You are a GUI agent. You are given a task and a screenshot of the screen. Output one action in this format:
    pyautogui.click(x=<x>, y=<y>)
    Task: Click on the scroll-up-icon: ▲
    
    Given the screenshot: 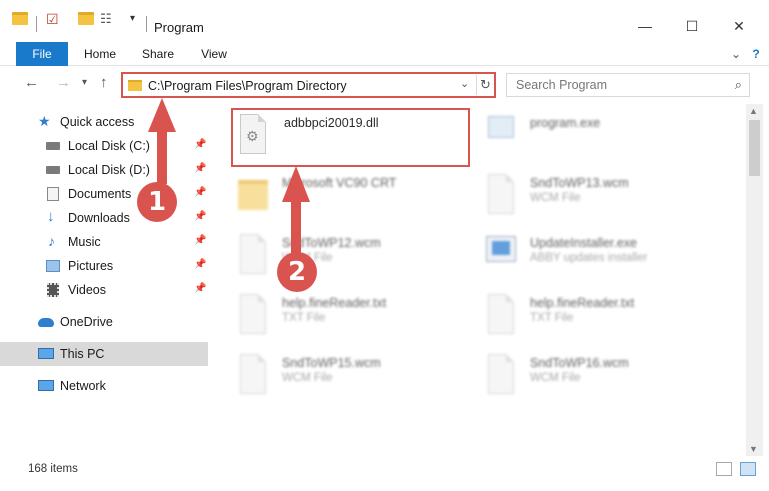 What is the action you would take?
    pyautogui.click(x=753, y=111)
    